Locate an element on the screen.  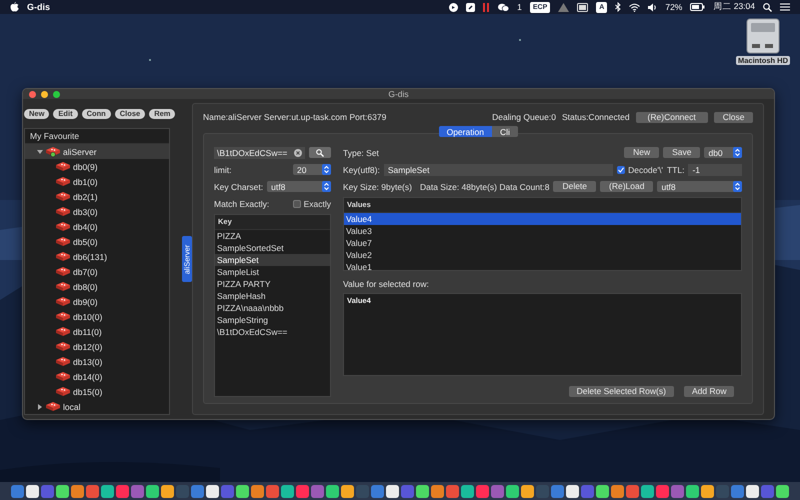
action-button: Save is located at coordinates (681, 152).